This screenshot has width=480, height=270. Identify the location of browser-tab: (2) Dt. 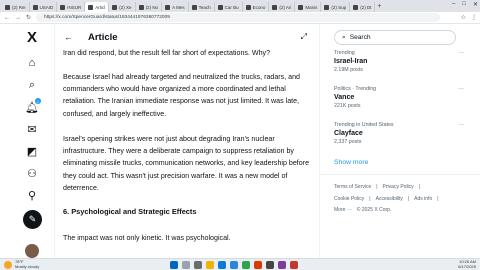
(363, 7).